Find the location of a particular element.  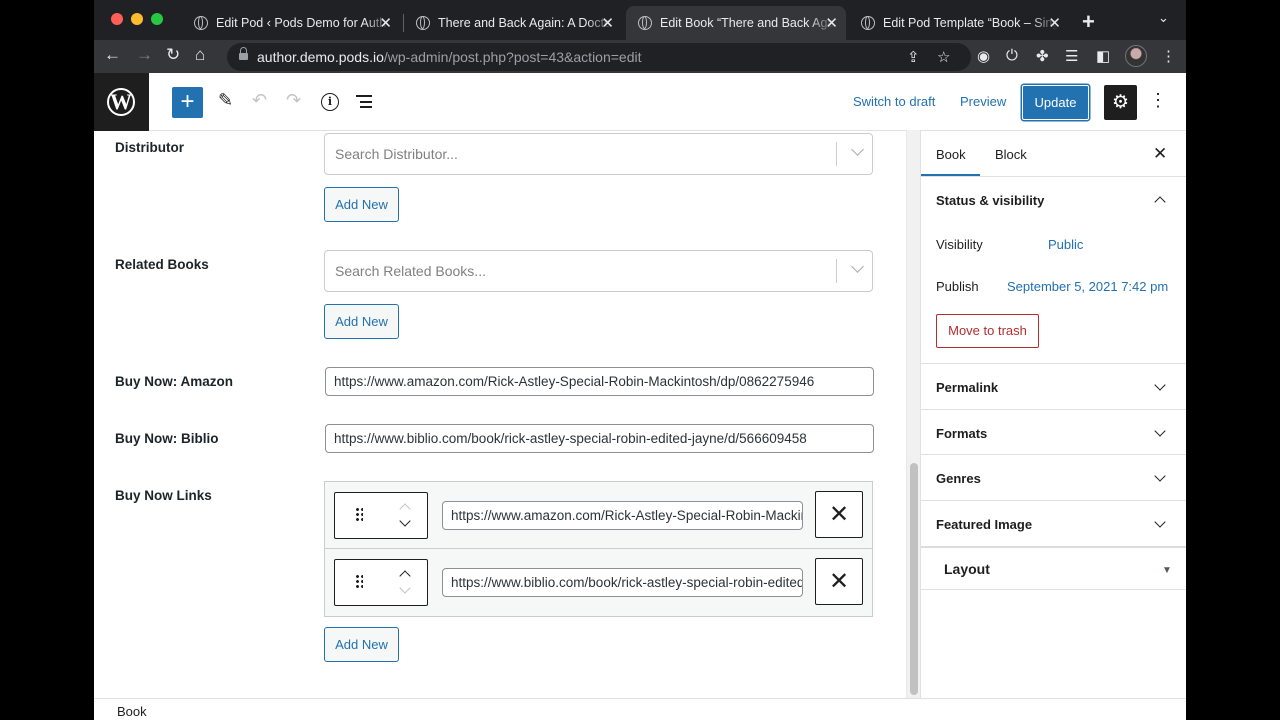

edit-pencil-icon: ✎ is located at coordinates (225, 100).